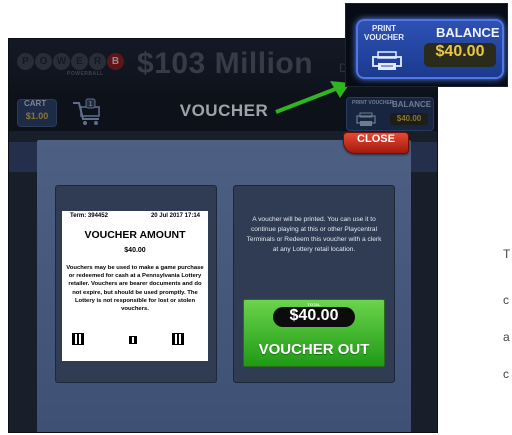  I want to click on total-amount: $40.00, so click(314, 317).